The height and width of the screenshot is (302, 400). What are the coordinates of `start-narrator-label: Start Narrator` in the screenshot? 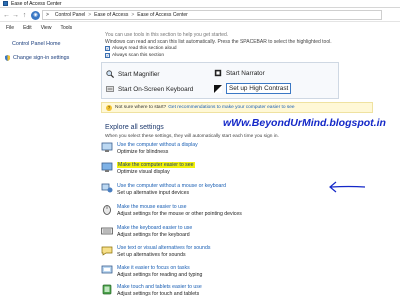 It's located at (245, 73).